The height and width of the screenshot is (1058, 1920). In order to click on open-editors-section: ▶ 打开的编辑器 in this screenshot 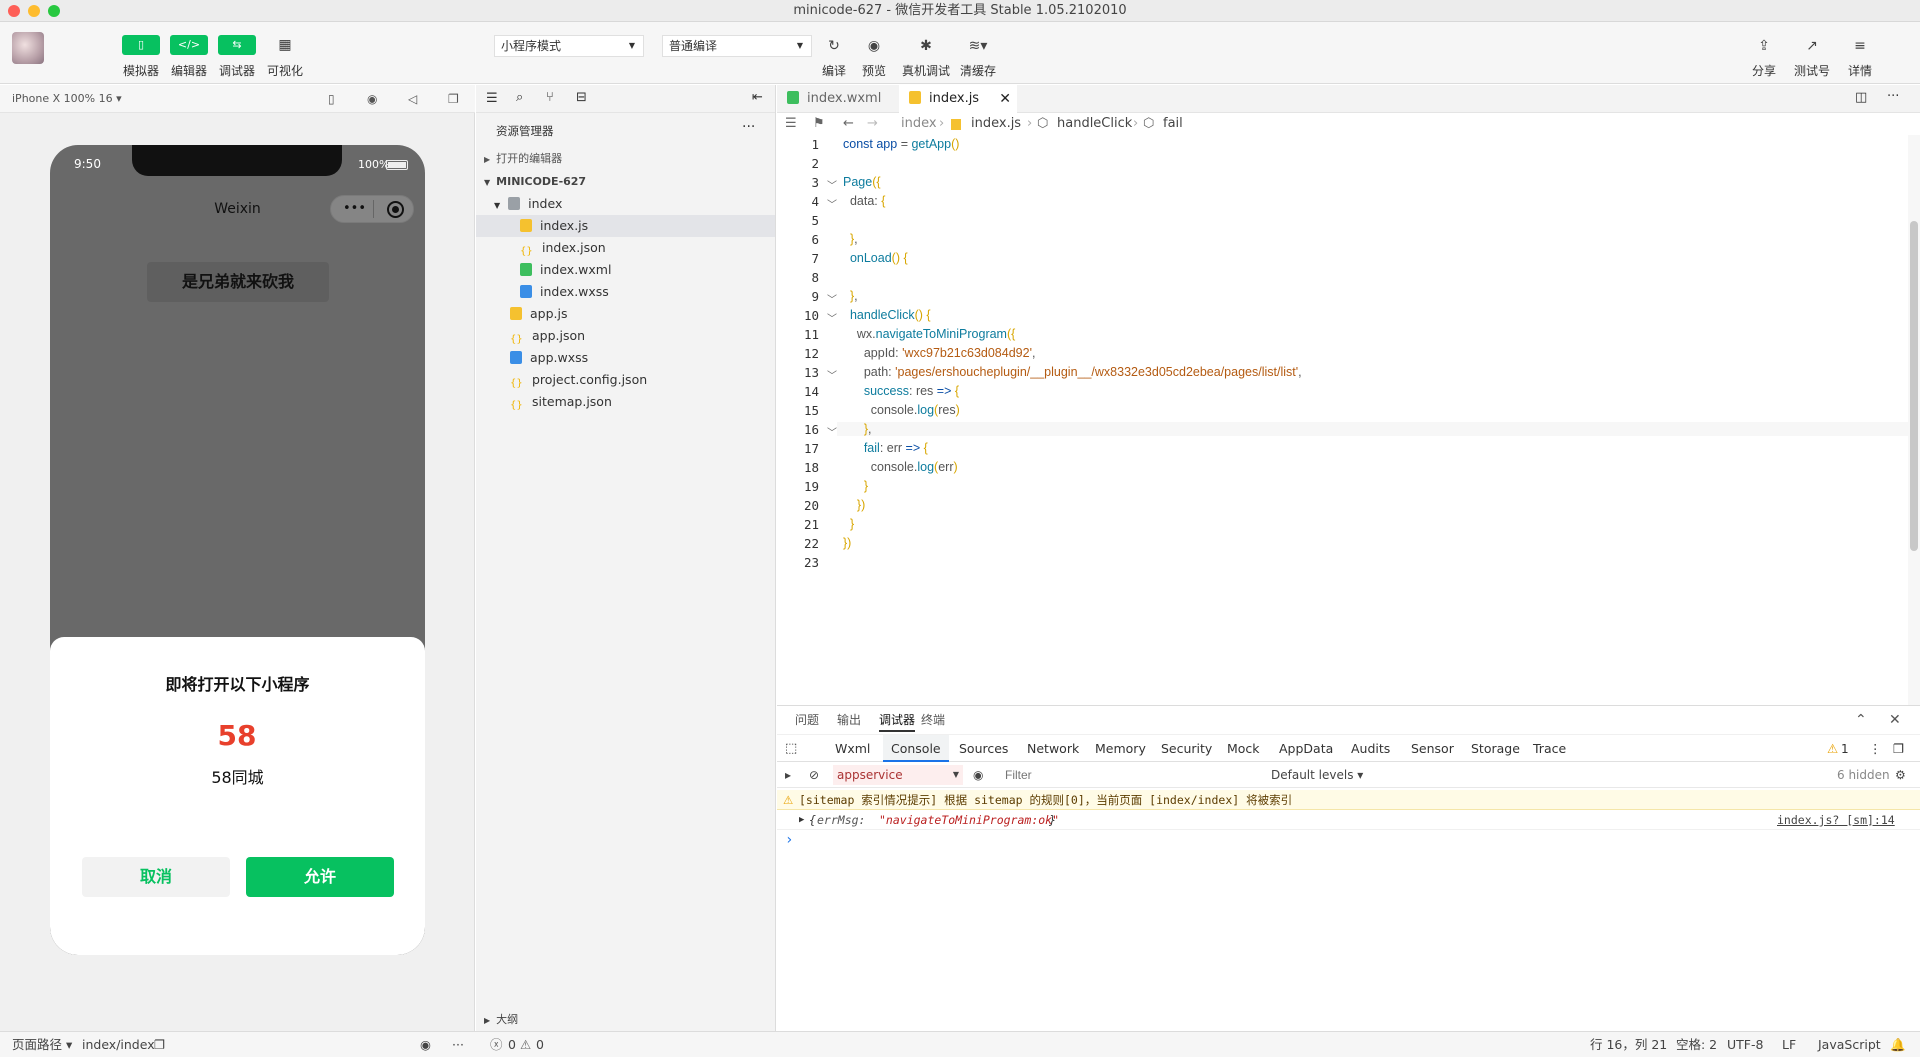, I will do `click(625, 159)`.